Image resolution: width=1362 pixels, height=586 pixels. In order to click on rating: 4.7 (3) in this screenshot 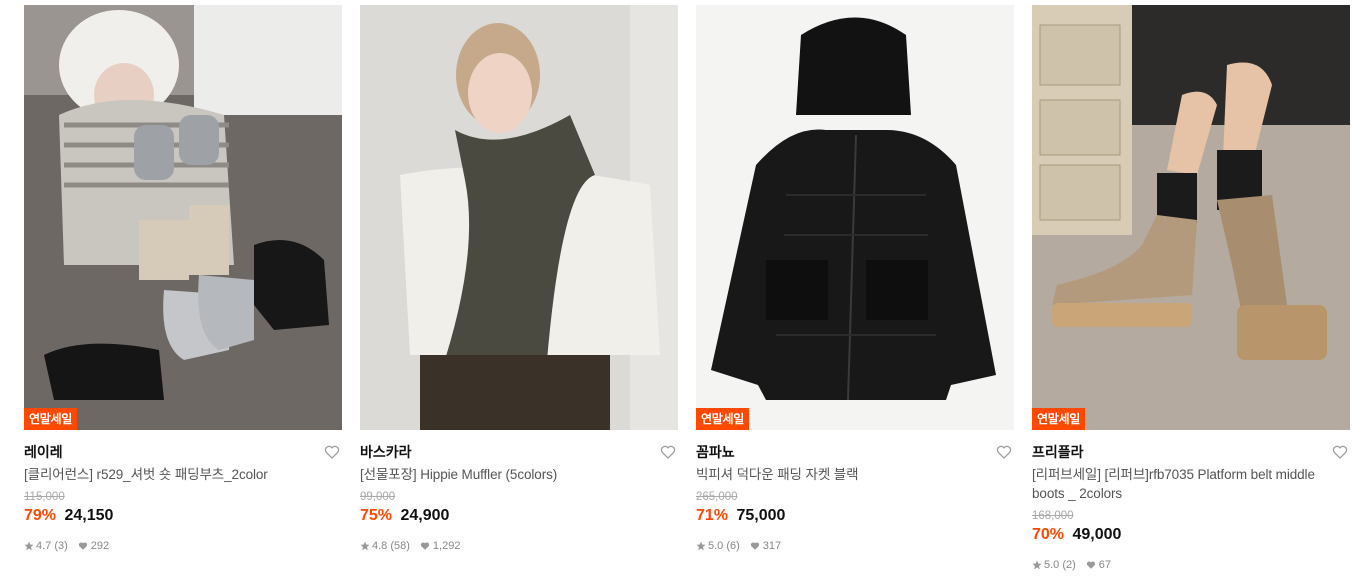, I will do `click(52, 546)`.